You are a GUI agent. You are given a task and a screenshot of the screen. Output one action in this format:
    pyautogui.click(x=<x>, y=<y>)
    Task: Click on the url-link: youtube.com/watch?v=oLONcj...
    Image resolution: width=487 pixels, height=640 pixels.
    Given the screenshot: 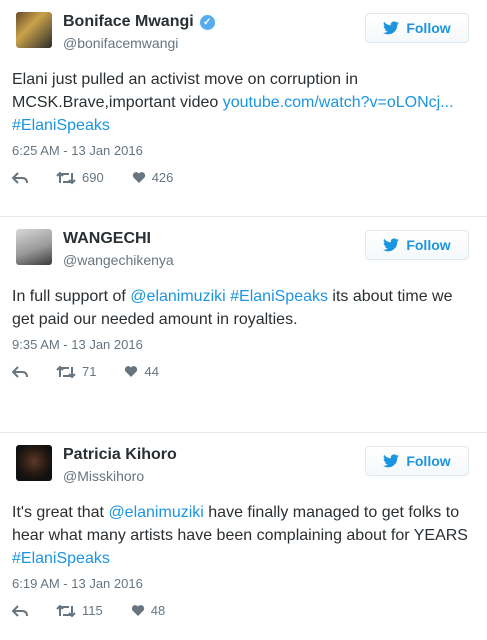 What is the action you would take?
    pyautogui.click(x=338, y=102)
    